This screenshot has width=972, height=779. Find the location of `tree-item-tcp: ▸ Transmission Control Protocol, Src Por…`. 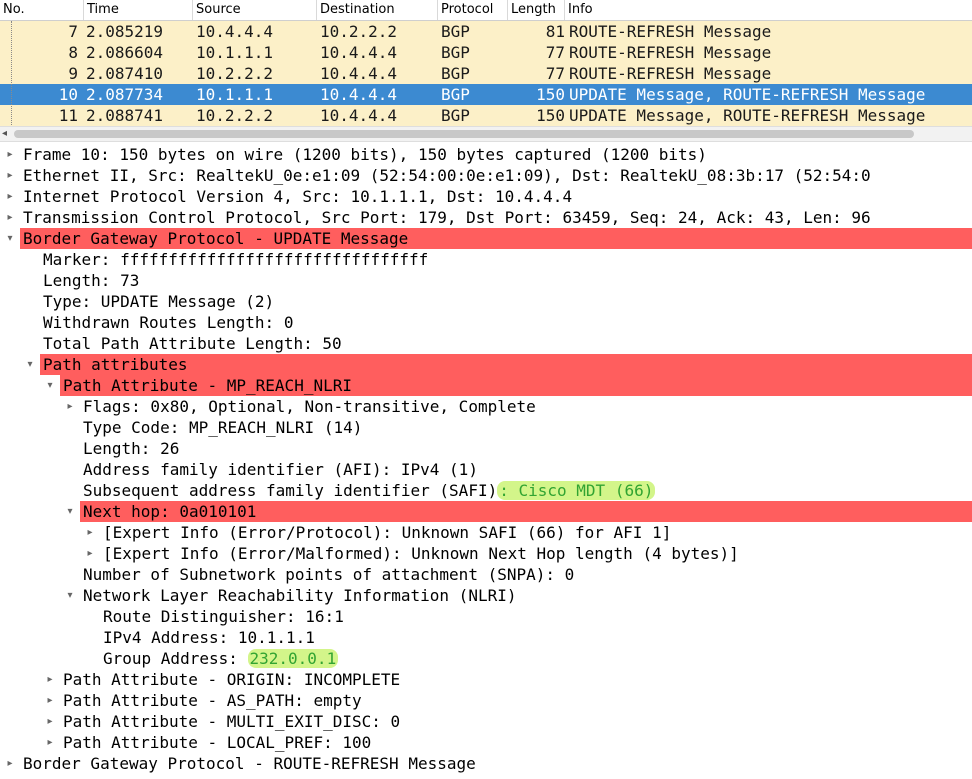

tree-item-tcp: ▸ Transmission Control Protocol, Src Por… is located at coordinates (486, 217).